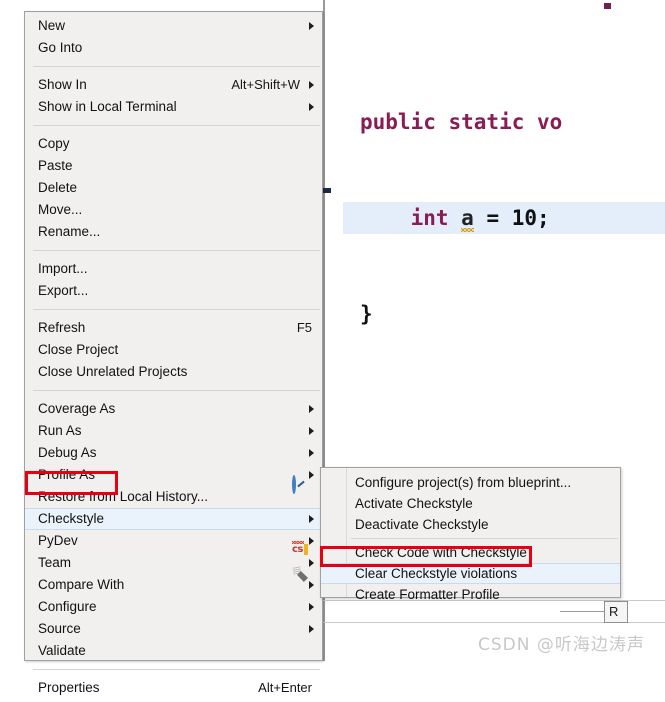 The width and height of the screenshot is (665, 702). I want to click on menu-item-properties: Properties Alt+Enter, so click(173, 688).